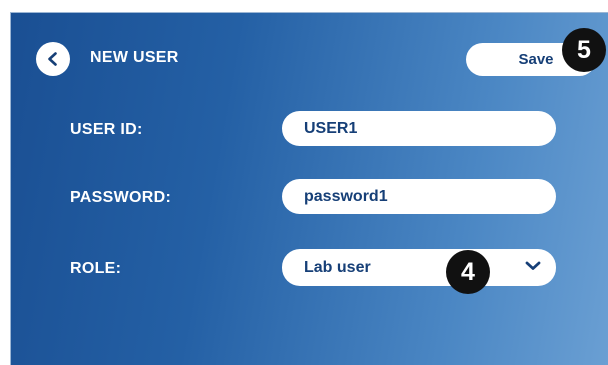 Image resolution: width=608 pixels, height=365 pixels. I want to click on back-button, so click(53, 59).